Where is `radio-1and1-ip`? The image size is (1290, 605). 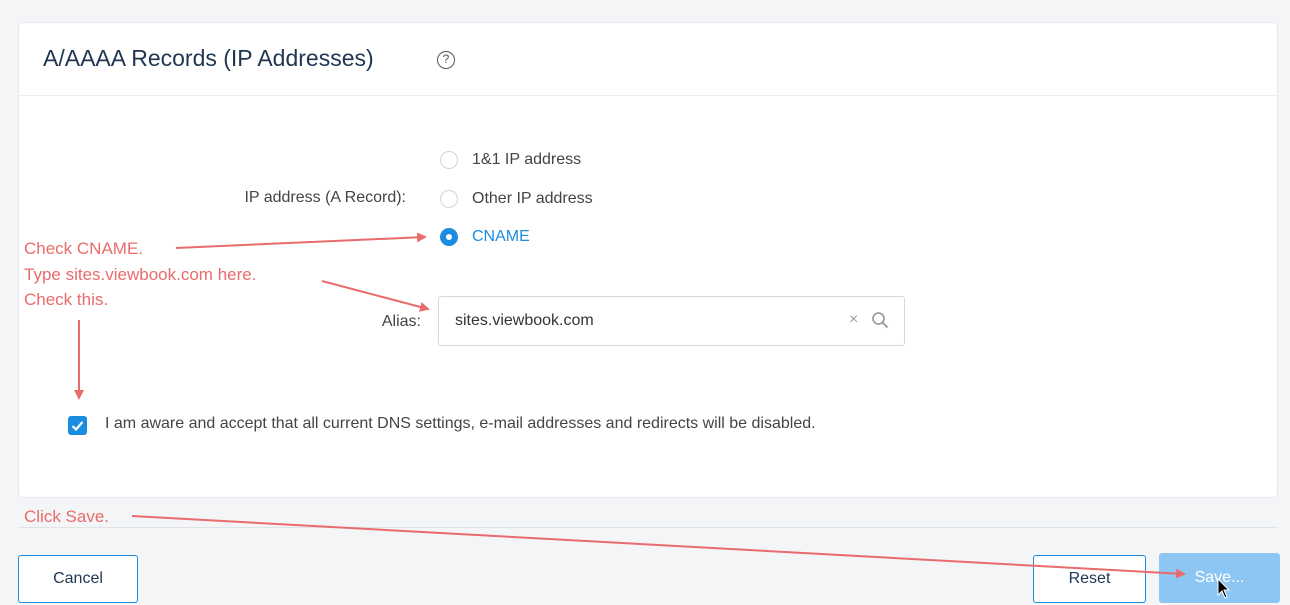 radio-1and1-ip is located at coordinates (449, 160).